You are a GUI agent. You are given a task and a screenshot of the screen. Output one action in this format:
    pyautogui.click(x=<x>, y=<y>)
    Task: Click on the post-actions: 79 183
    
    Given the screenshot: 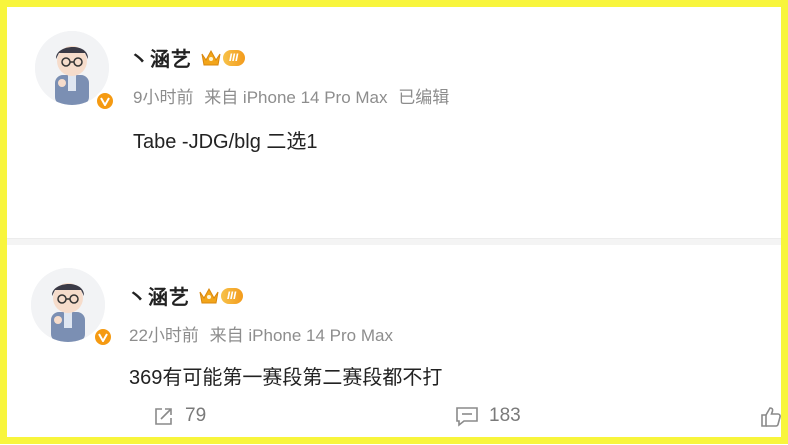 What is the action you would take?
    pyautogui.click(x=394, y=420)
    